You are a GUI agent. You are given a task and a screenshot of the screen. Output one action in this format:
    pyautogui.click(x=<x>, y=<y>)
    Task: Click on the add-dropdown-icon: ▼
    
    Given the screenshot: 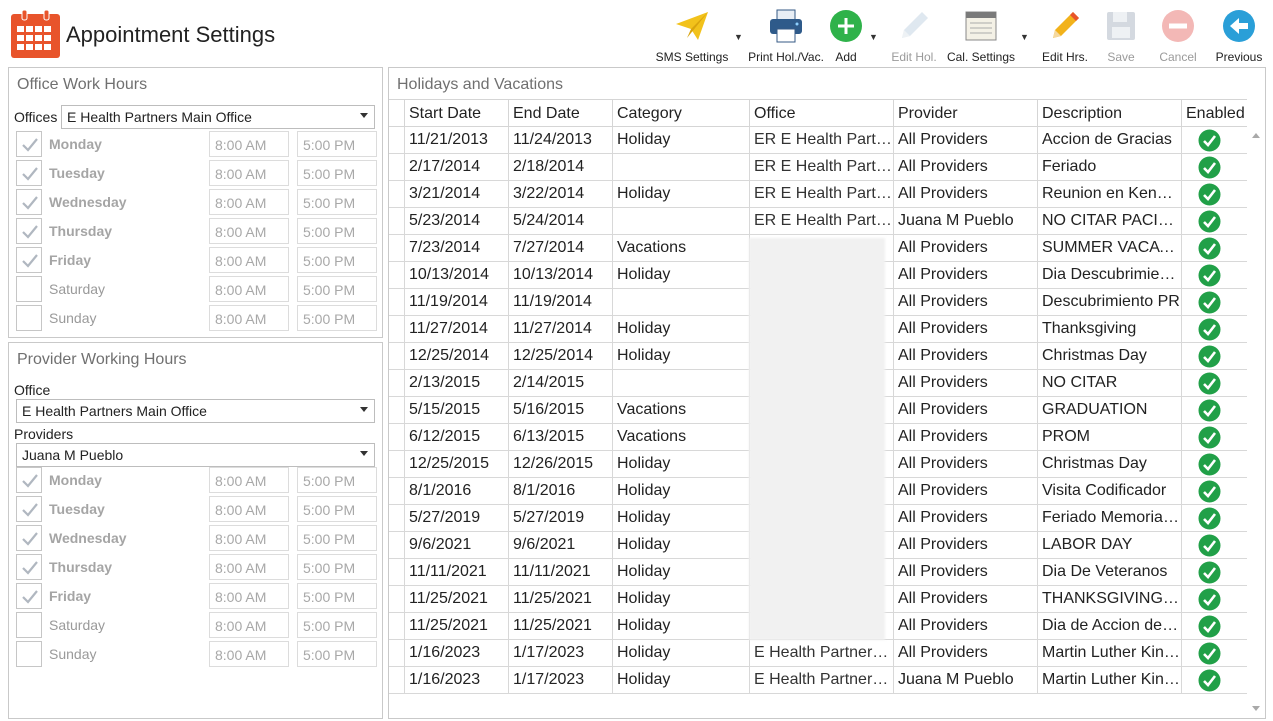 What is the action you would take?
    pyautogui.click(x=873, y=37)
    